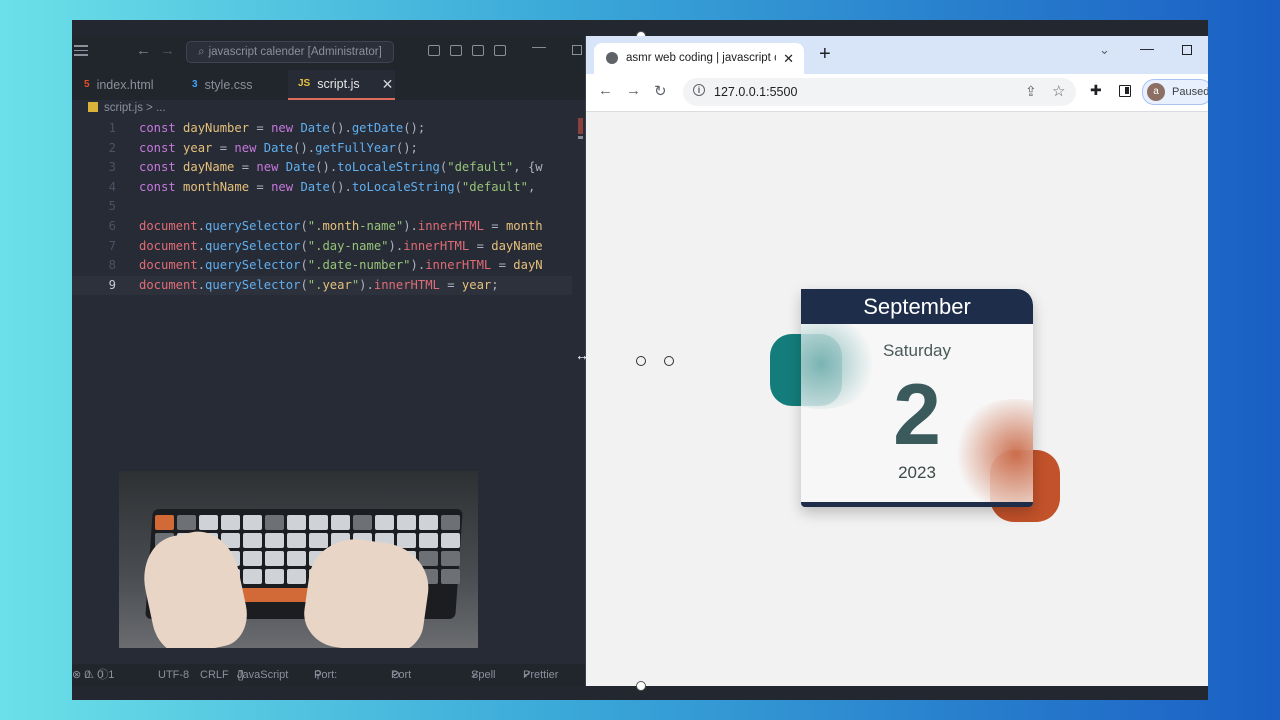  Describe the element at coordinates (173, 675) in the screenshot. I see `encoding-status: UTF-8` at that location.